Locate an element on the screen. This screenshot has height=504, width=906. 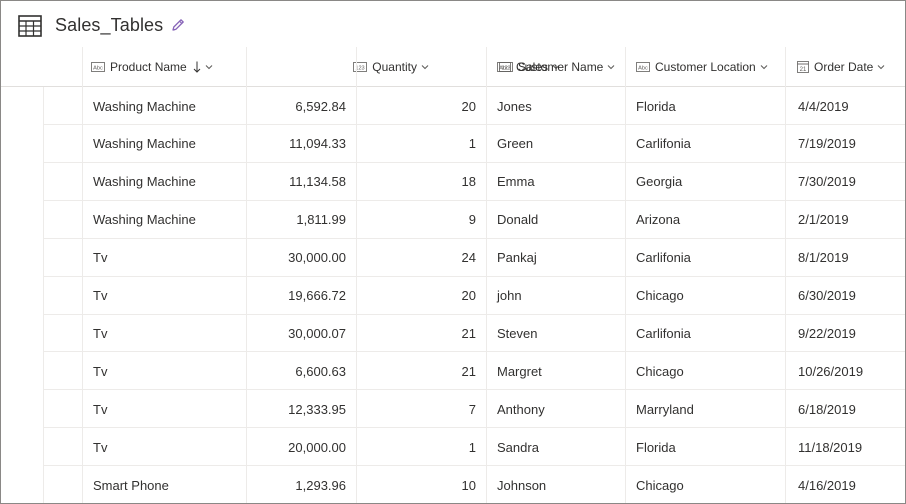
svg-text: 21 is located at coordinates (803, 70).